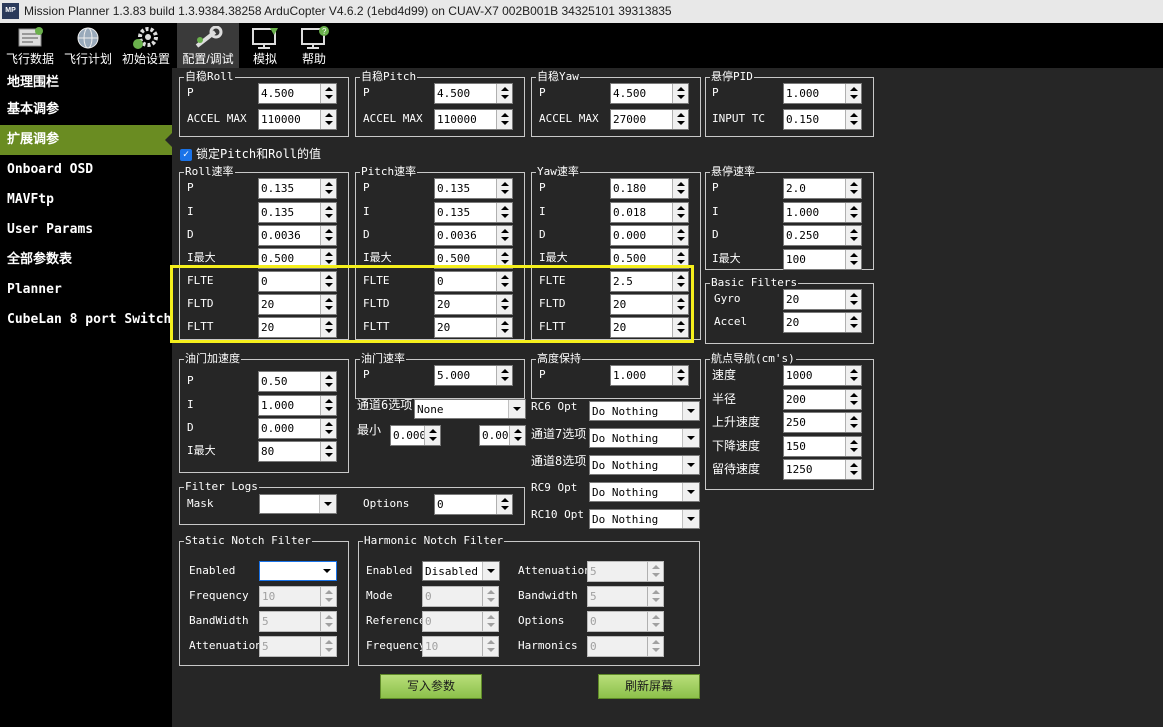 The width and height of the screenshot is (1163, 727). Describe the element at coordinates (265, 45) in the screenshot. I see `toolbar-simulation-button: 模拟` at that location.